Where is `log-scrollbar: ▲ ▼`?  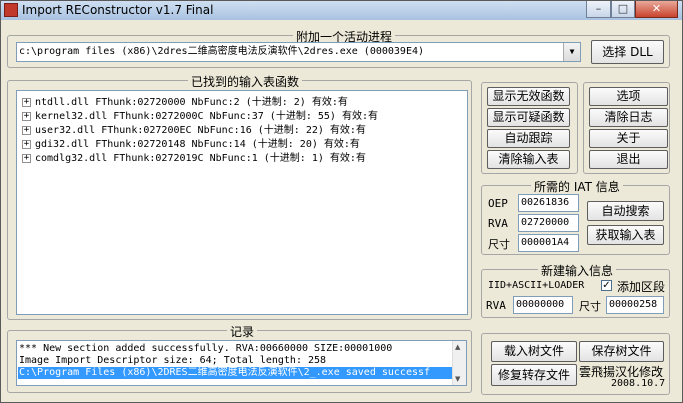
log-scrollbar: ▲ ▼ is located at coordinates (459, 363).